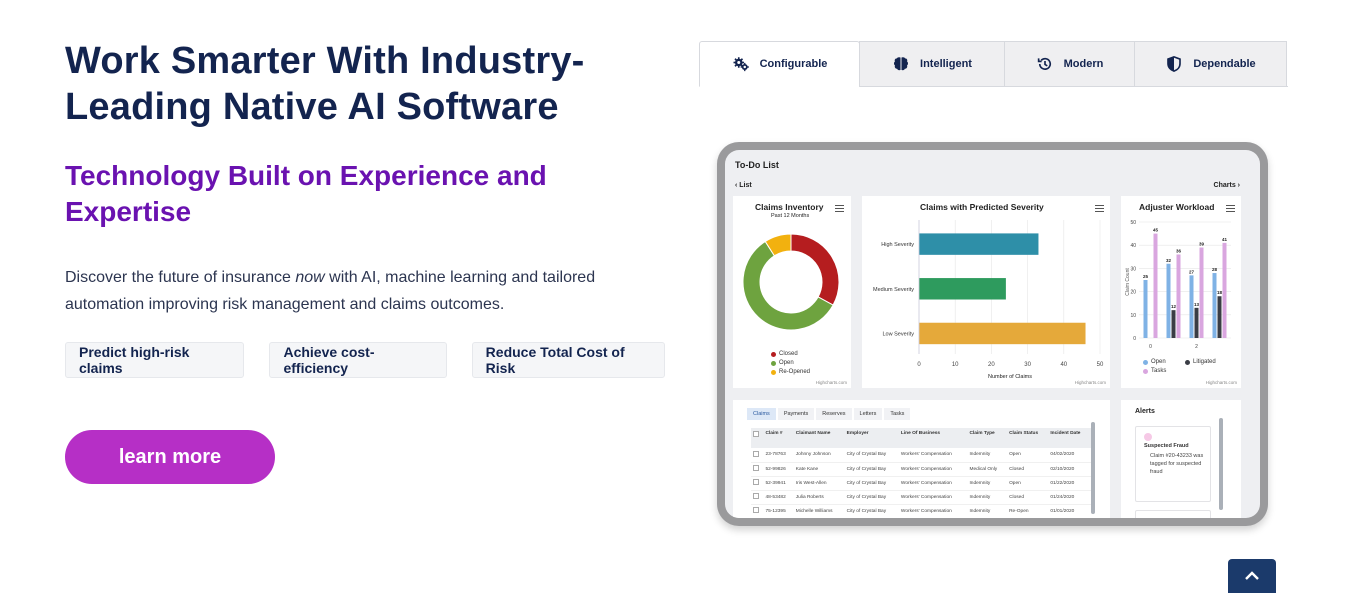 The height and width of the screenshot is (593, 1350). What do you see at coordinates (1027, 365) in the screenshot?
I see `tick-label: 30` at bounding box center [1027, 365].